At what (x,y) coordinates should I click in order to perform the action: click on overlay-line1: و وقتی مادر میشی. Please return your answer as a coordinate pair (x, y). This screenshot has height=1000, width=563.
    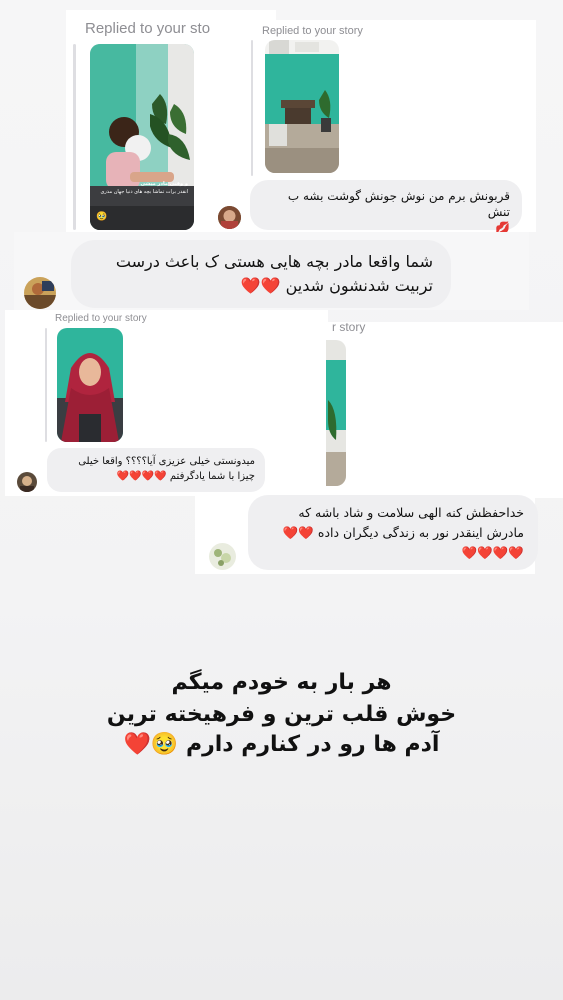
    Looking at the image, I should click on (164, 184).